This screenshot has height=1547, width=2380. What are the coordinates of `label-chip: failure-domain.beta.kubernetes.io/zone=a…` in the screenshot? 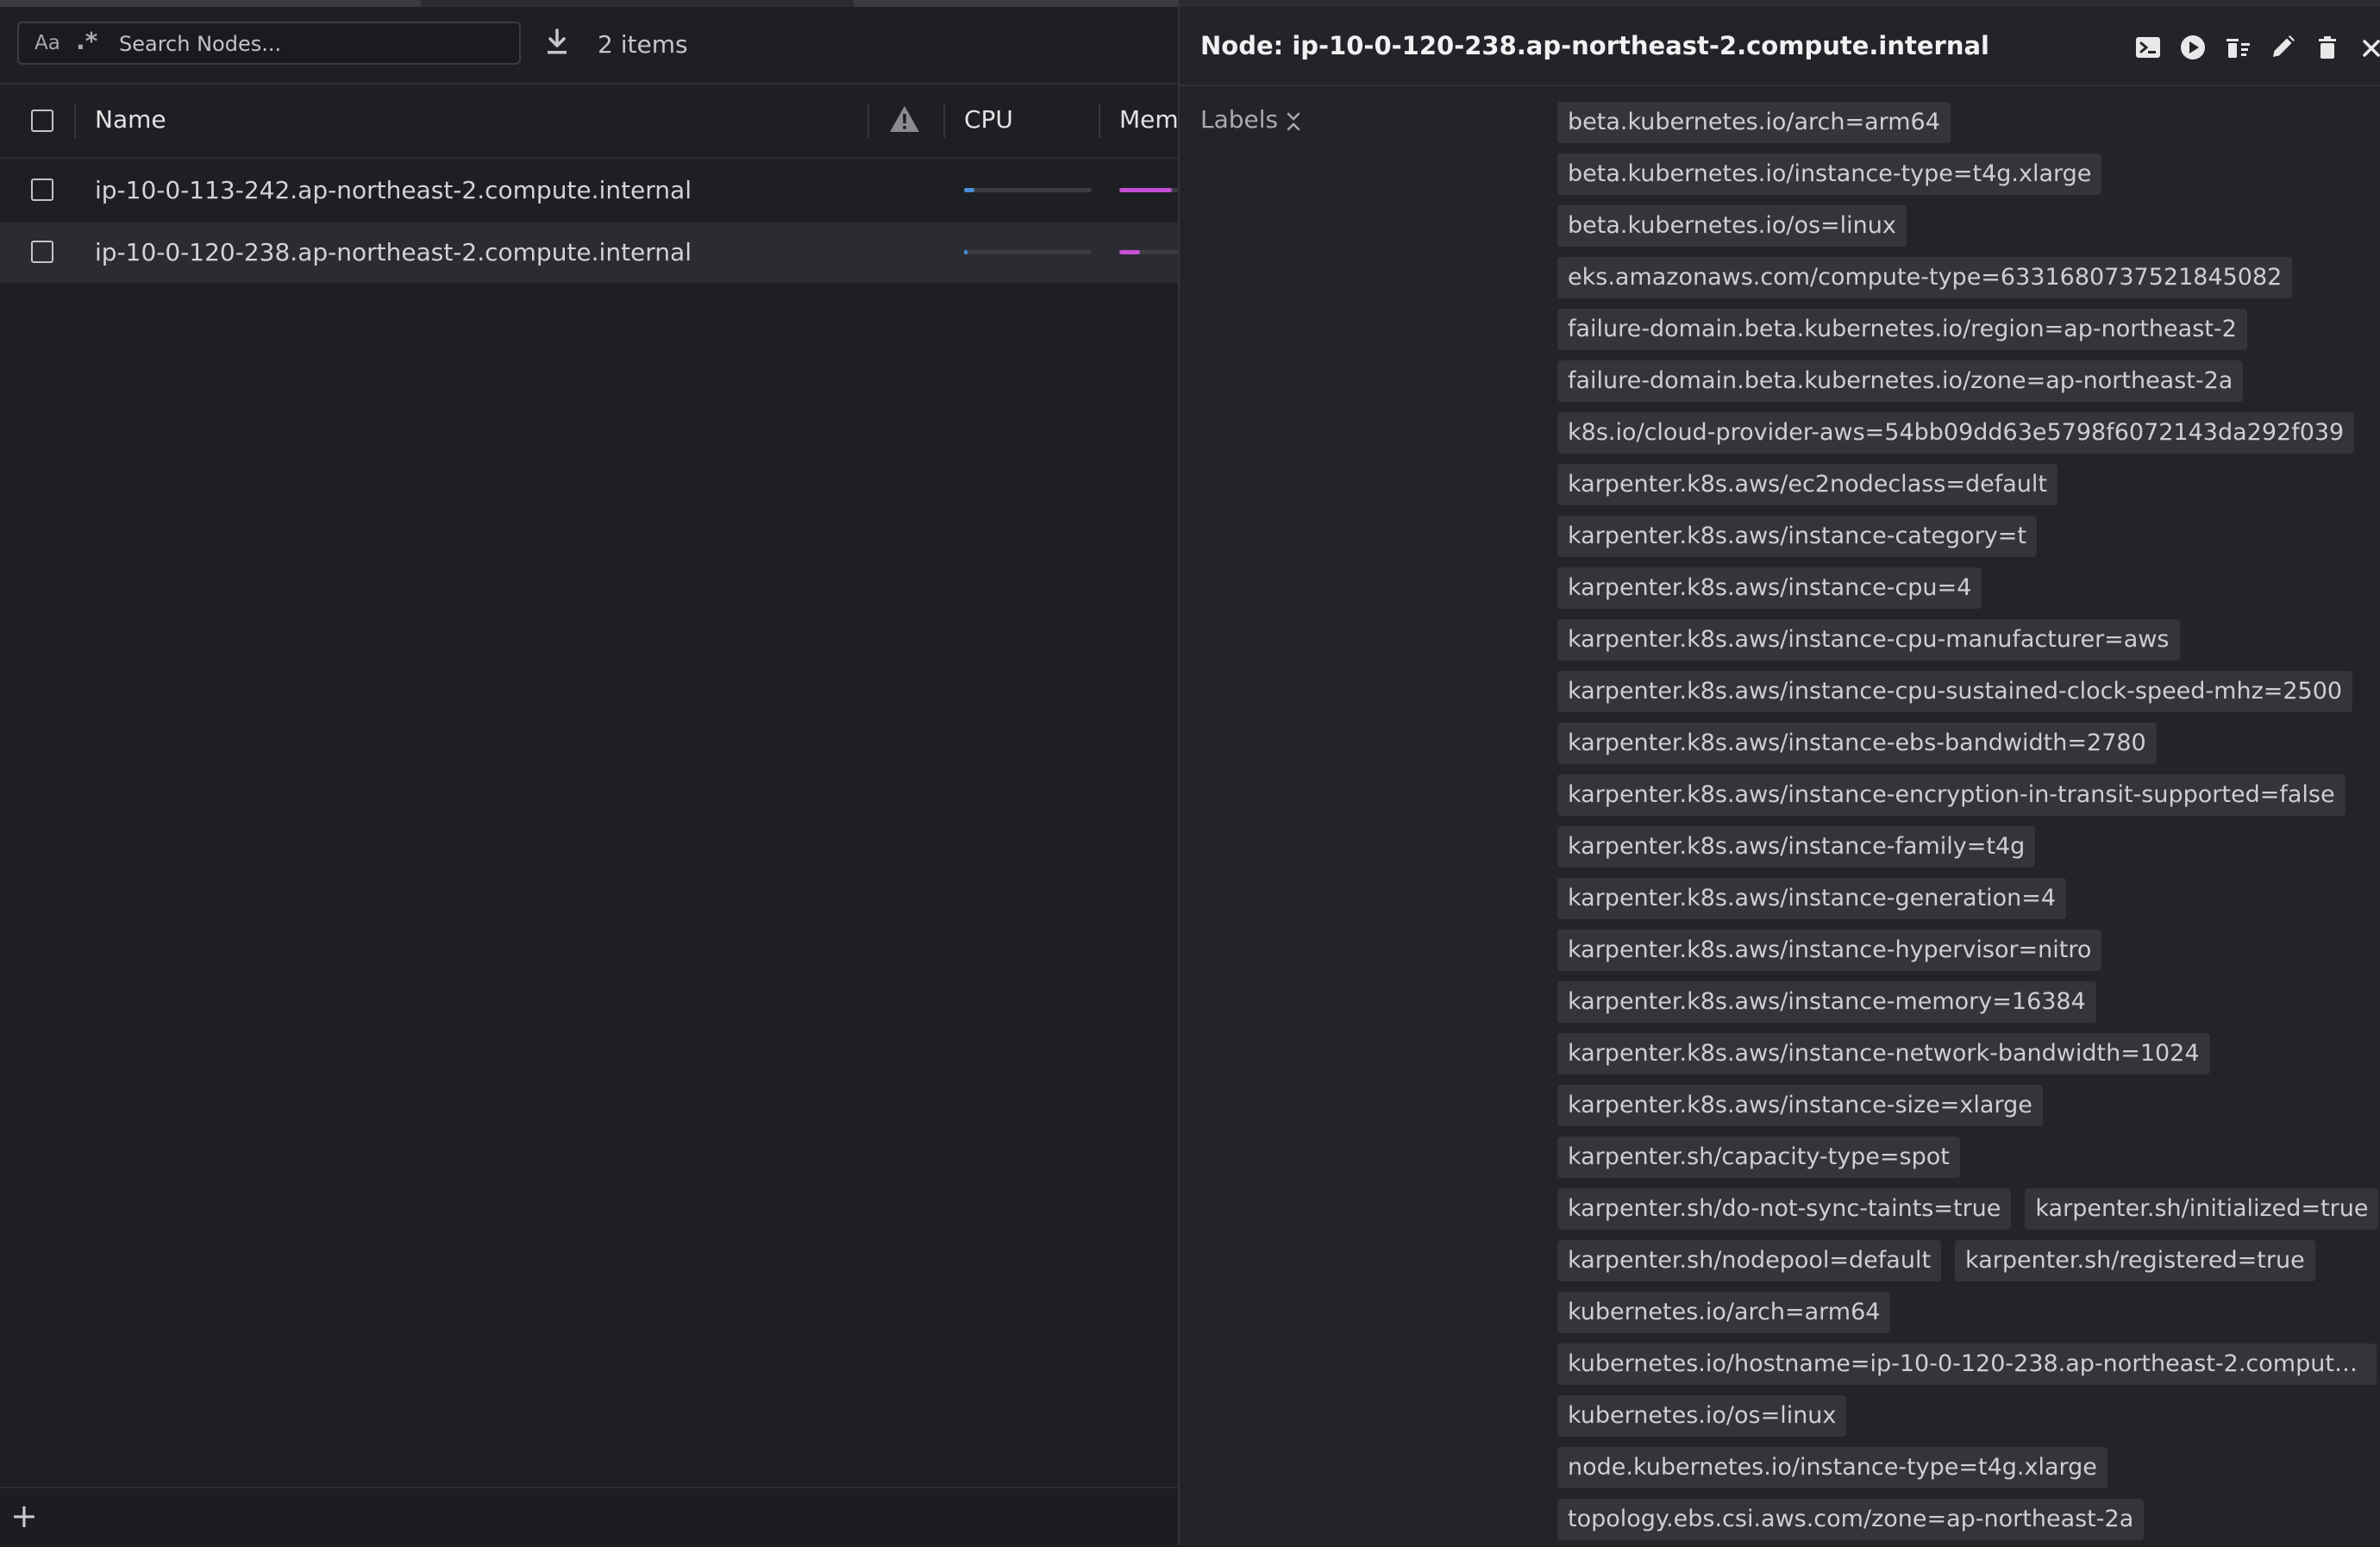 It's located at (1901, 381).